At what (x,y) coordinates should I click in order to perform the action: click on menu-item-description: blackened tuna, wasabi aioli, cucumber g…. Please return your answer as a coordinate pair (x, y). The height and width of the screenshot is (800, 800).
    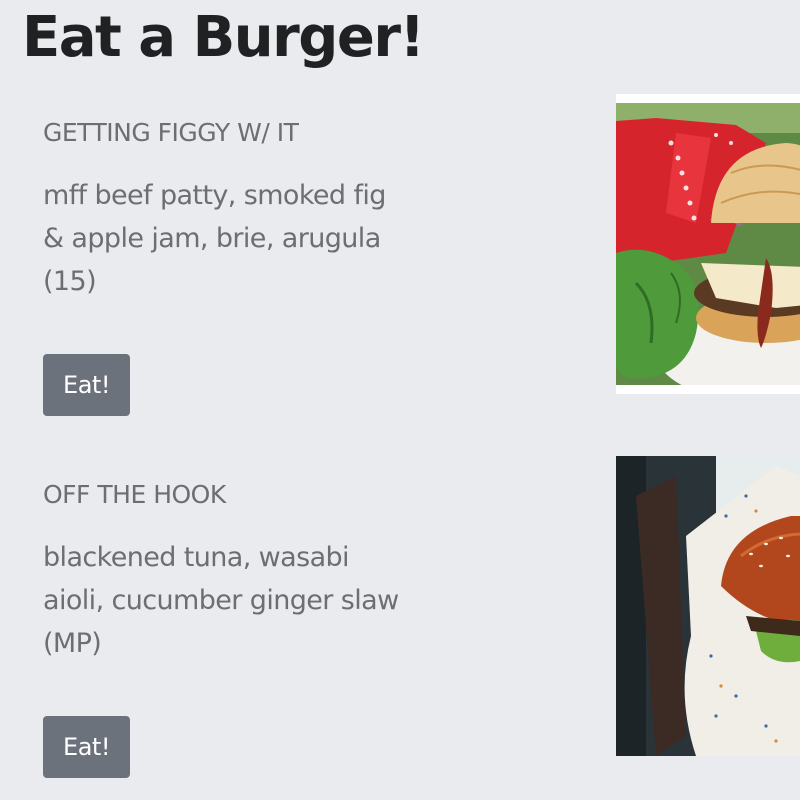
    Looking at the image, I should click on (221, 600).